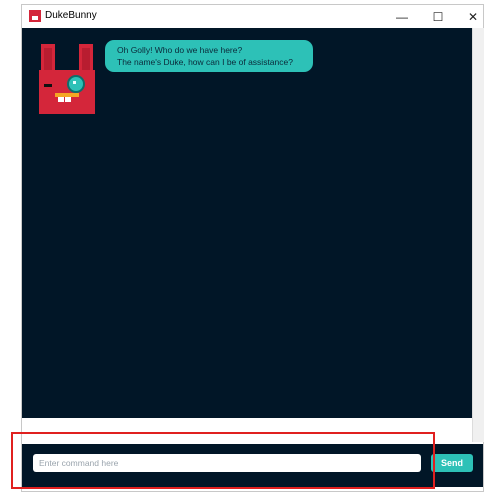  Describe the element at coordinates (180, 50) in the screenshot. I see `message-line: Oh Golly! Who do we have here?` at that location.